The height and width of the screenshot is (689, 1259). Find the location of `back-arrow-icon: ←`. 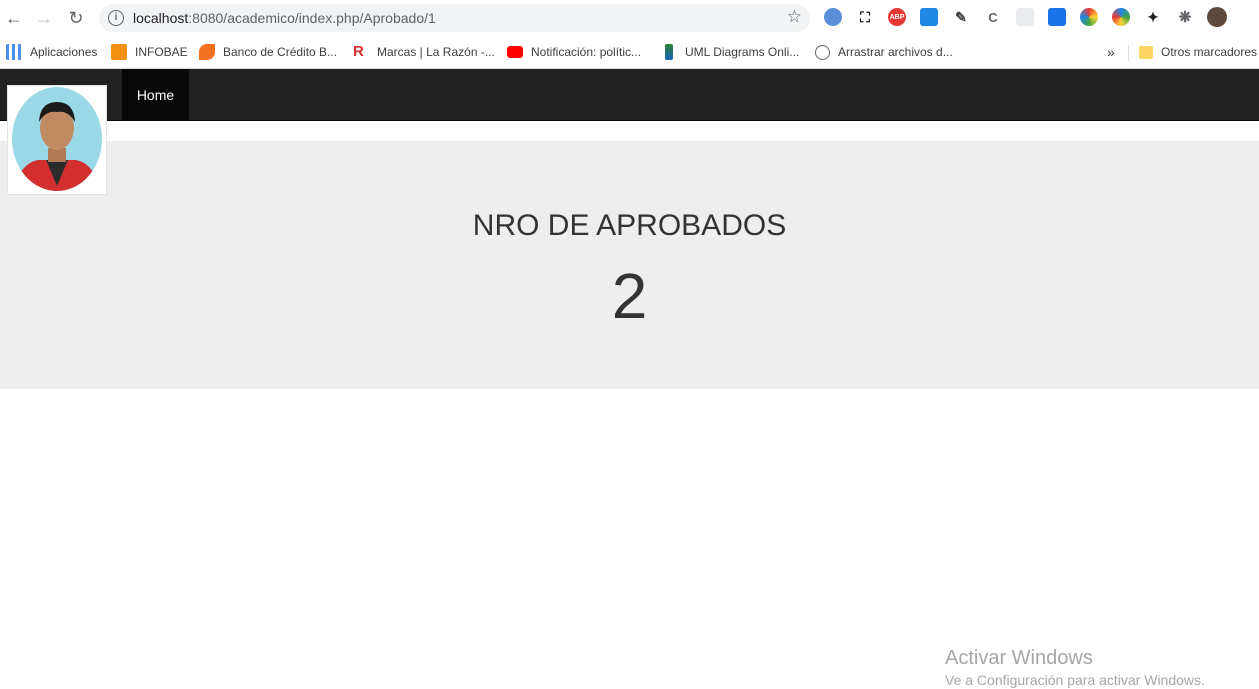

back-arrow-icon: ← is located at coordinates (14, 18).